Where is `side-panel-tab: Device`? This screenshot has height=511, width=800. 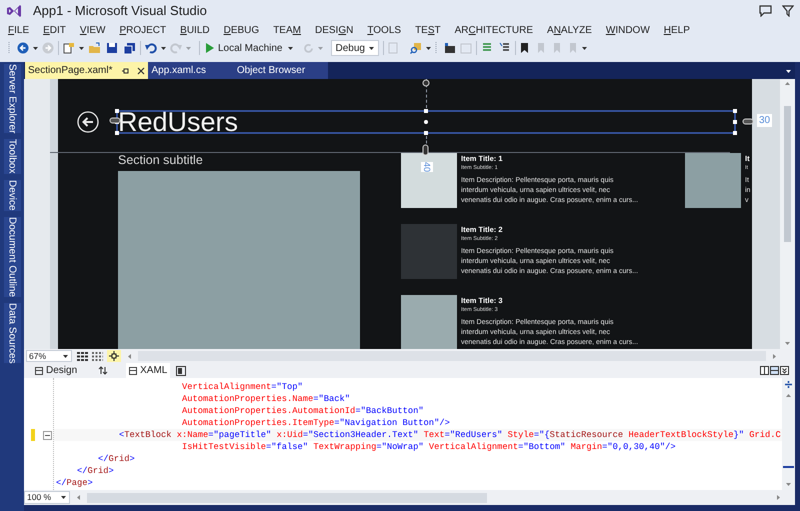
side-panel-tab: Device is located at coordinates (12, 195).